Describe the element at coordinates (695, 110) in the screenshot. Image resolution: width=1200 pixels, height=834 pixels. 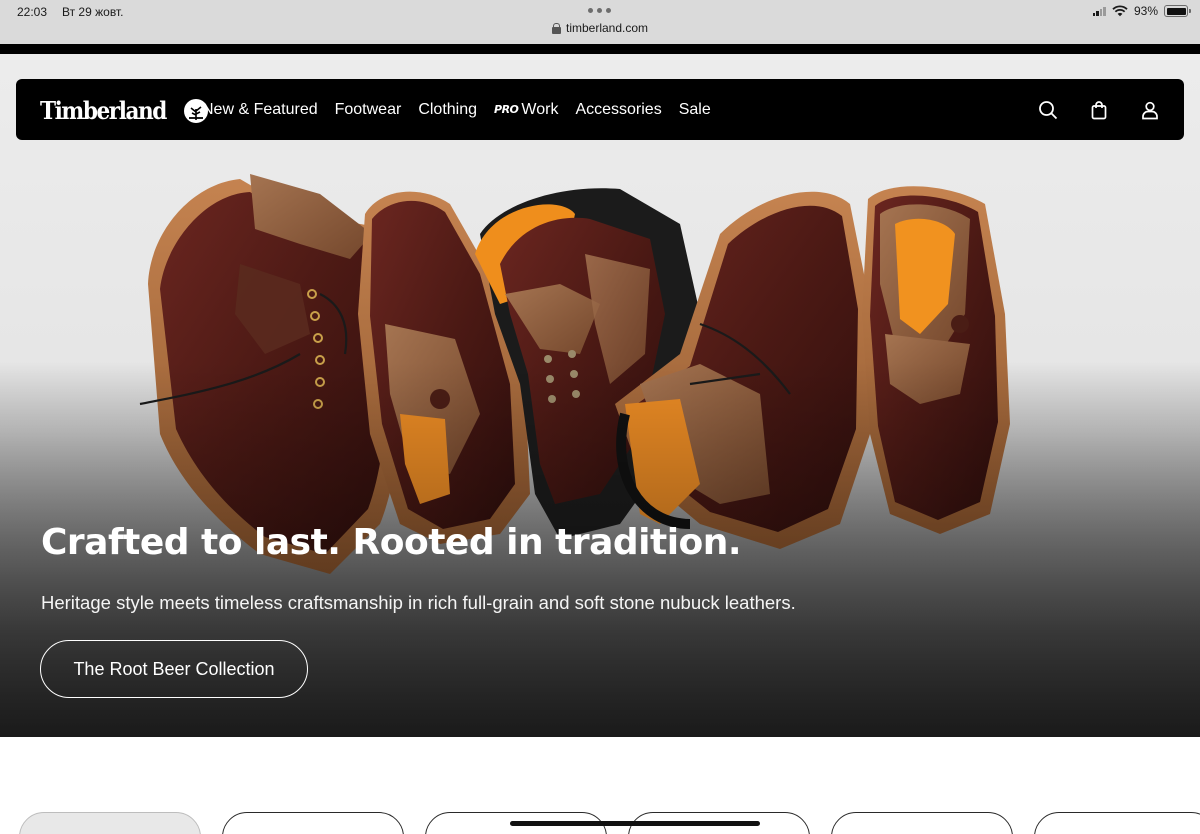
I see `nav-link-sale: Sale` at that location.